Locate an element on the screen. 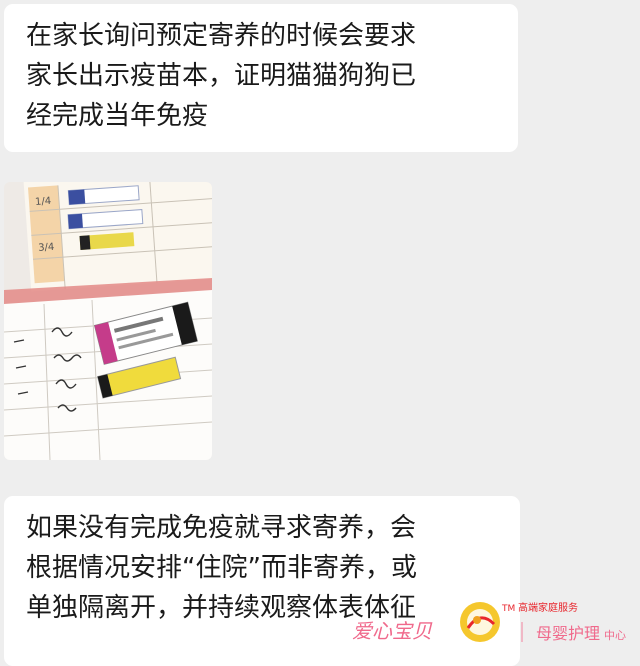 This screenshot has height=666, width=640. service-name: 母婴护理 is located at coordinates (568, 633).